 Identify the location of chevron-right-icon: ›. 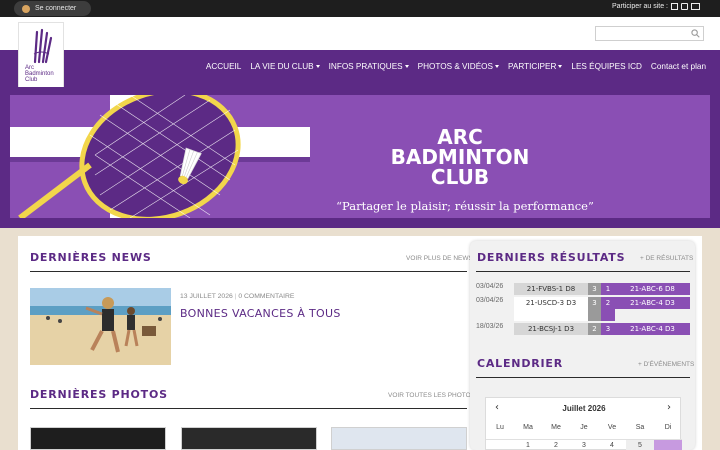
(669, 407).